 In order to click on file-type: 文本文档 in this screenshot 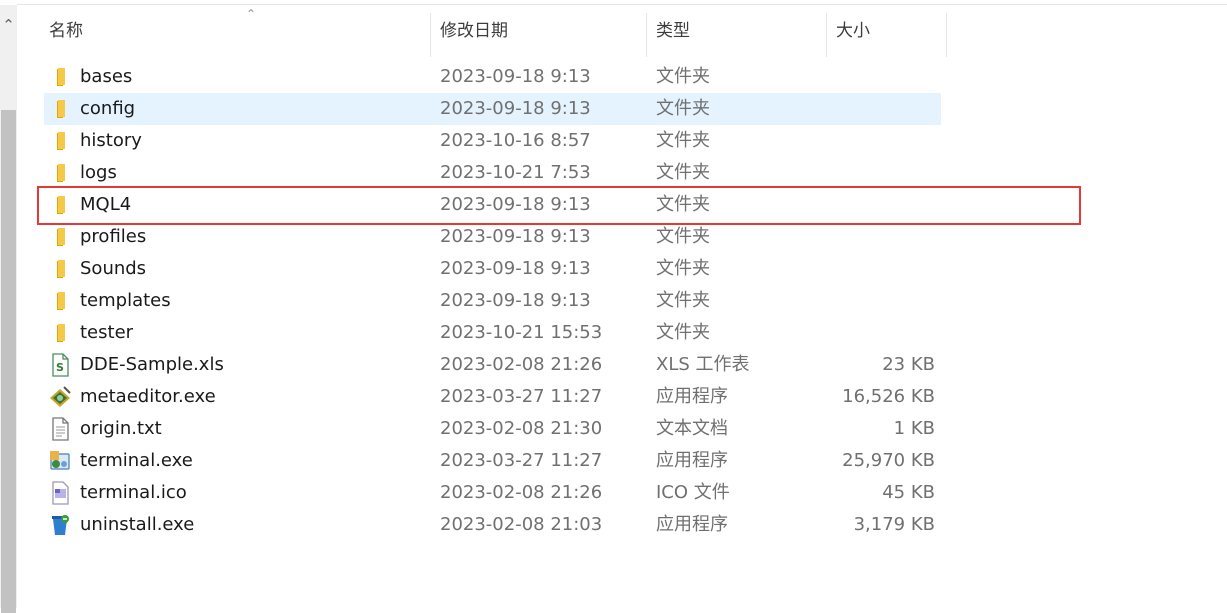, I will do `click(692, 428)`.